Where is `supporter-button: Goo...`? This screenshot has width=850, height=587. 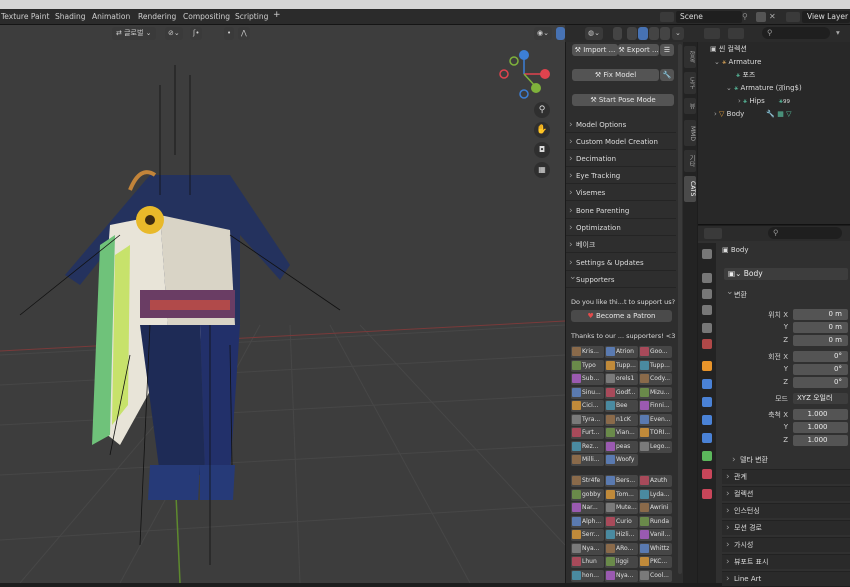
supporter-button: Goo... is located at coordinates (655, 352).